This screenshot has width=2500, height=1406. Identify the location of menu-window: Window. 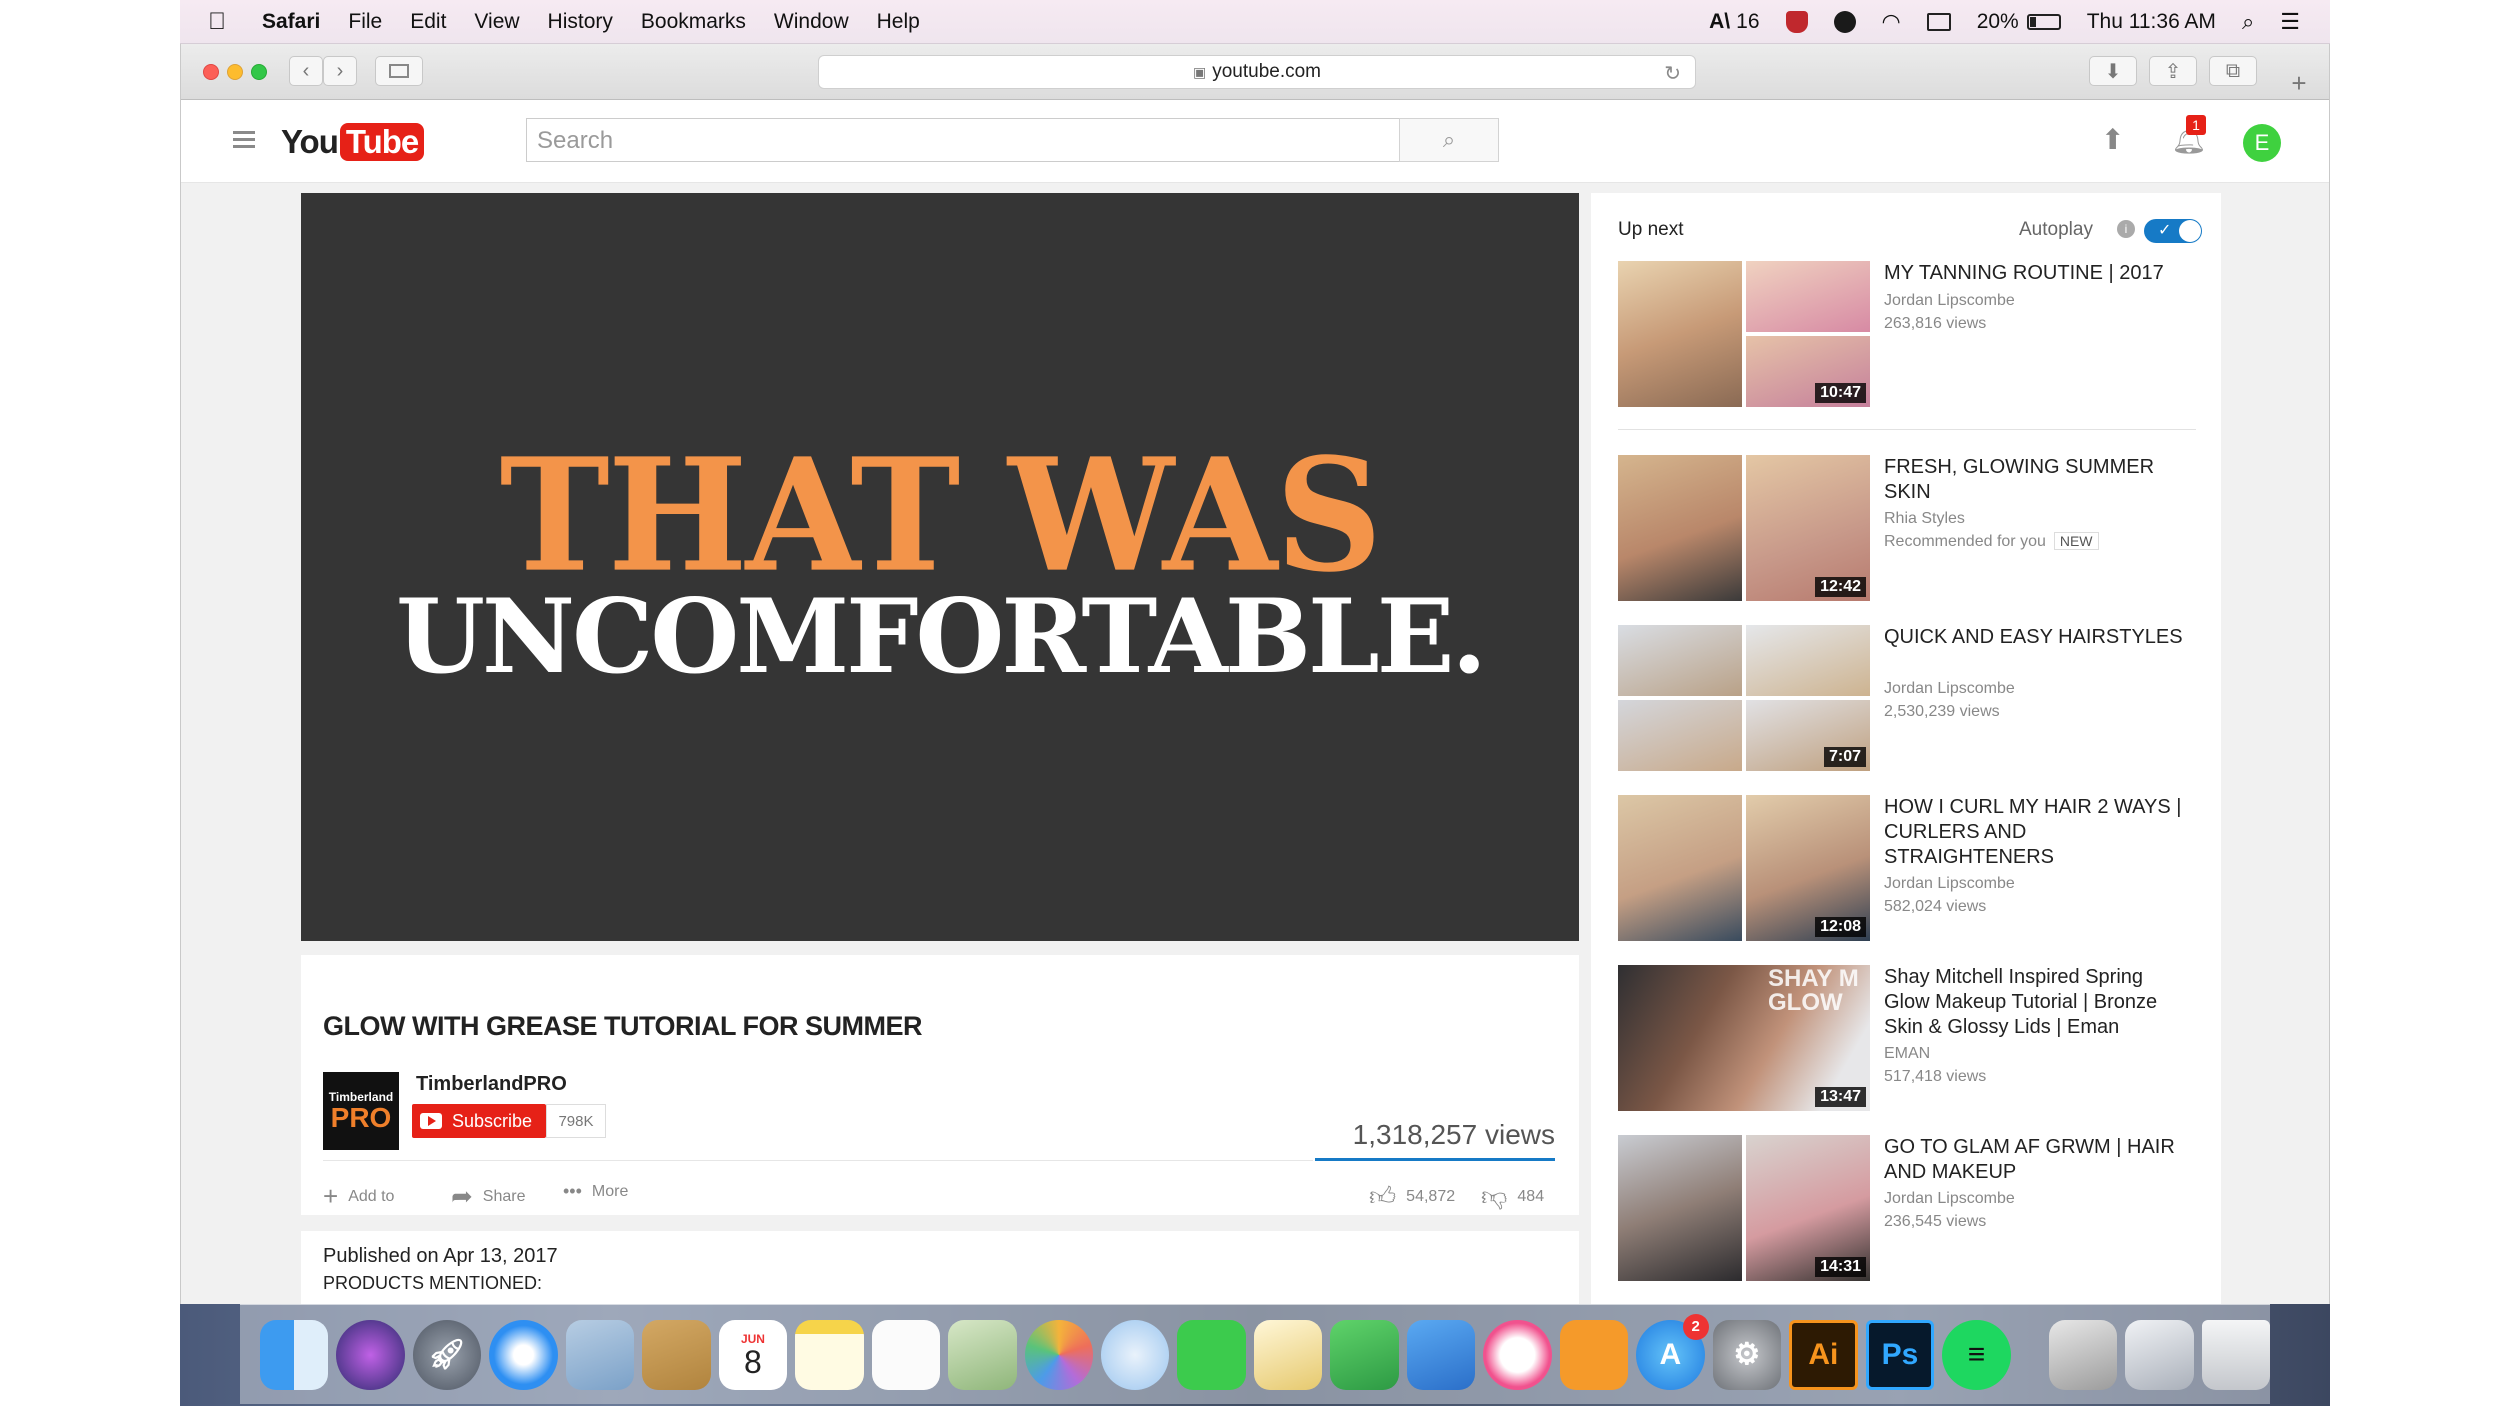
(811, 22).